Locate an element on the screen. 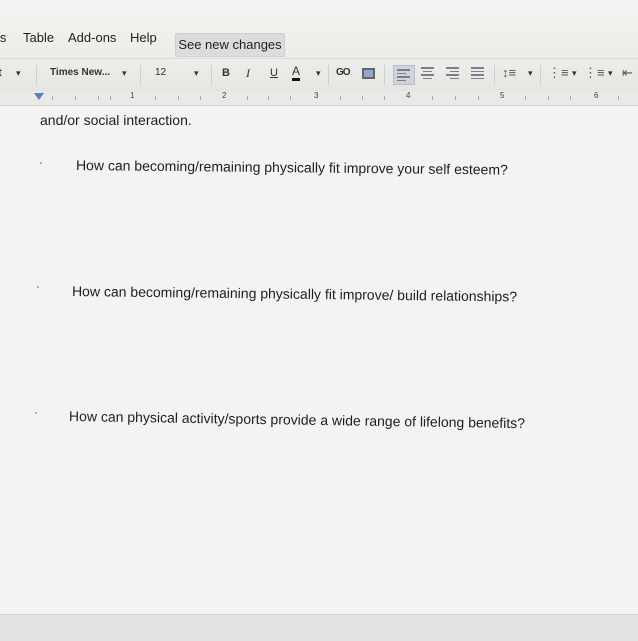 The height and width of the screenshot is (641, 638). ruler: 1 2 3 4 5 6 is located at coordinates (319, 98).